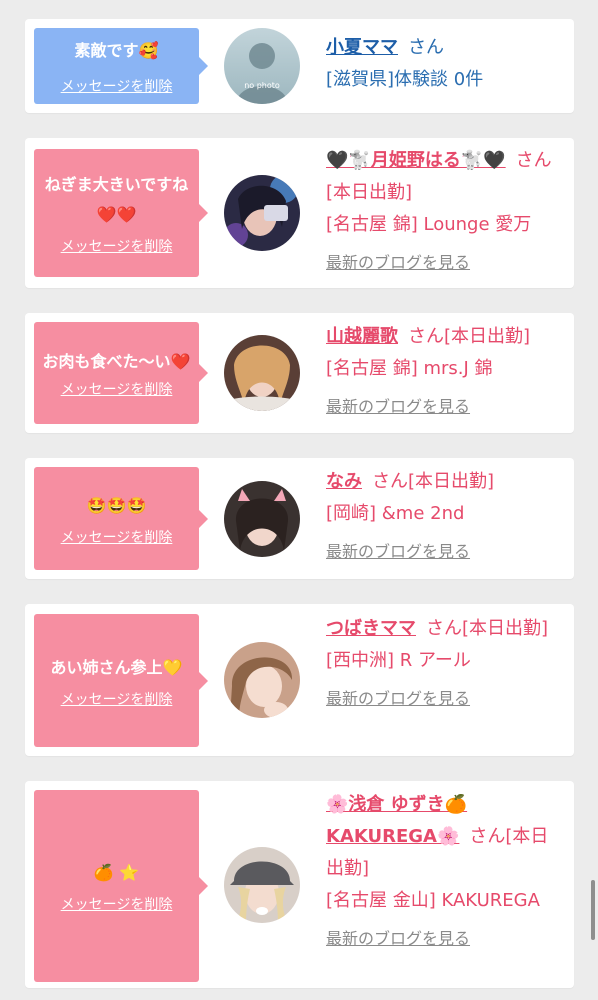  Describe the element at coordinates (426, 47) in the screenshot. I see `sender-suffix: さん` at that location.